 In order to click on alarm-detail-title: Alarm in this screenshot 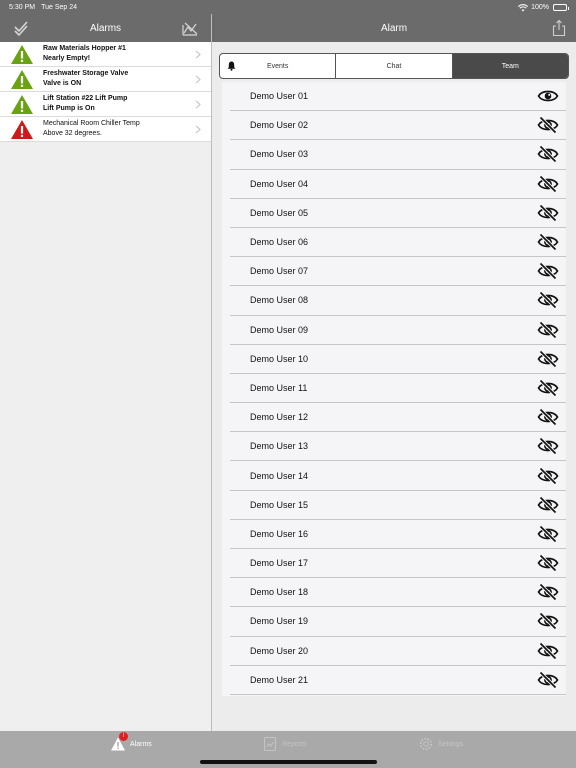, I will do `click(394, 28)`.